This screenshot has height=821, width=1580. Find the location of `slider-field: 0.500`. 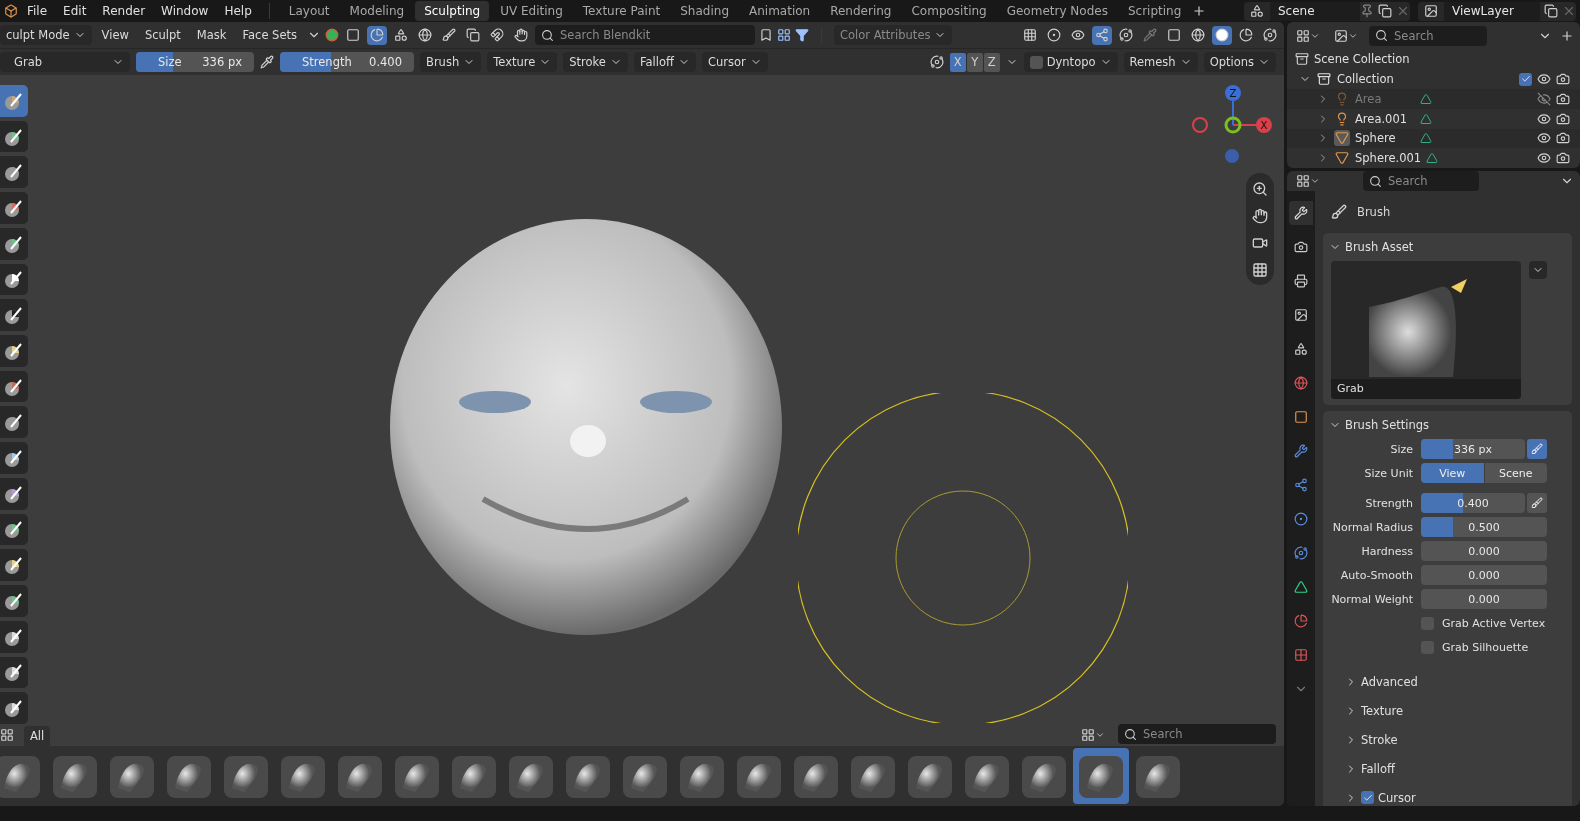

slider-field: 0.500 is located at coordinates (1484, 527).